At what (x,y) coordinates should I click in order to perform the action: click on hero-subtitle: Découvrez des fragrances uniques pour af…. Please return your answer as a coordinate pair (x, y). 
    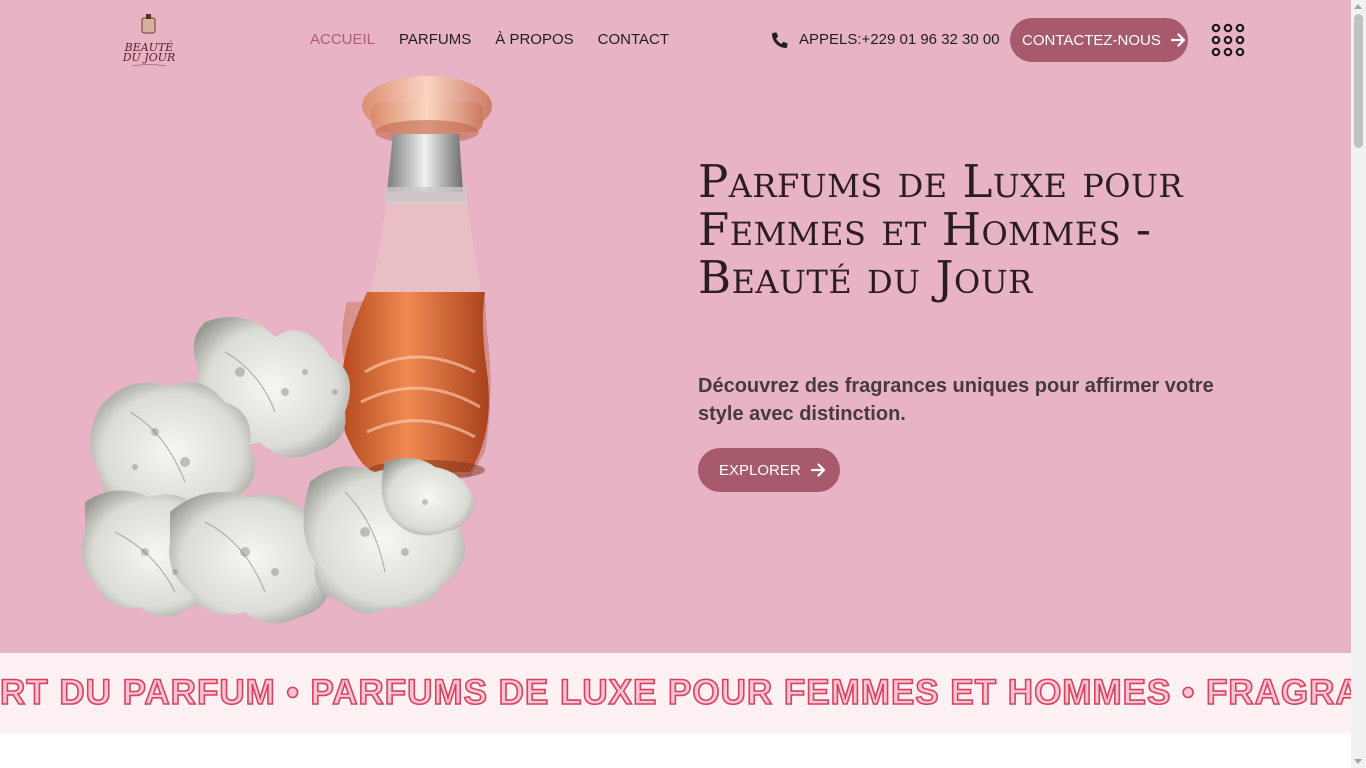
    Looking at the image, I should click on (956, 400).